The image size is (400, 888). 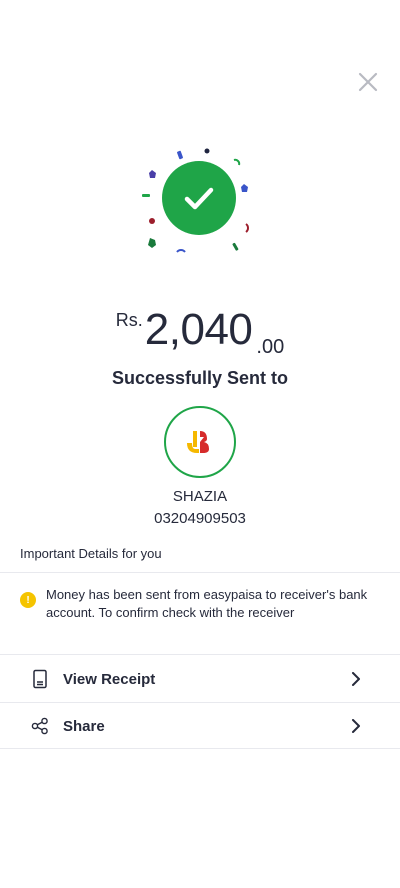 I want to click on amount-whole: 2,040, so click(x=198, y=329).